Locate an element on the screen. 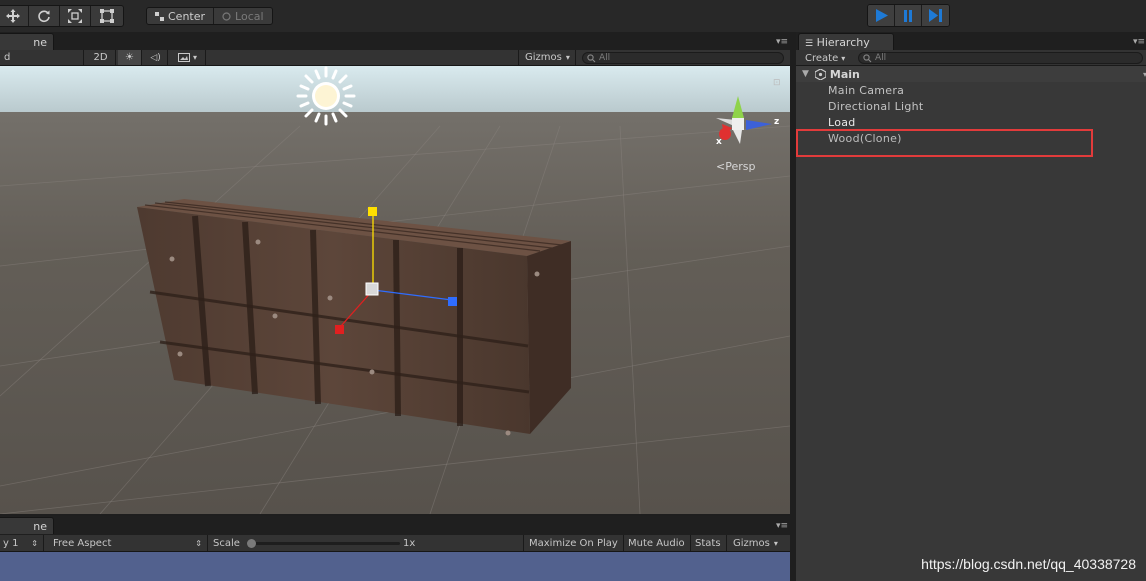 Image resolution: width=1146 pixels, height=581 pixels. projection-toggle: <Persp is located at coordinates (735, 166).